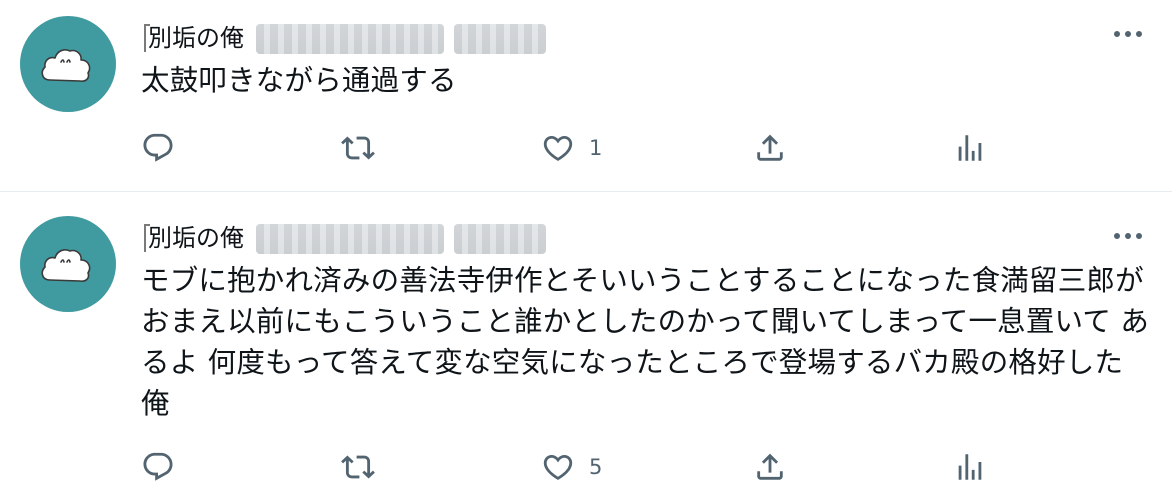  Describe the element at coordinates (596, 148) in the screenshot. I see `like-count: 1` at that location.